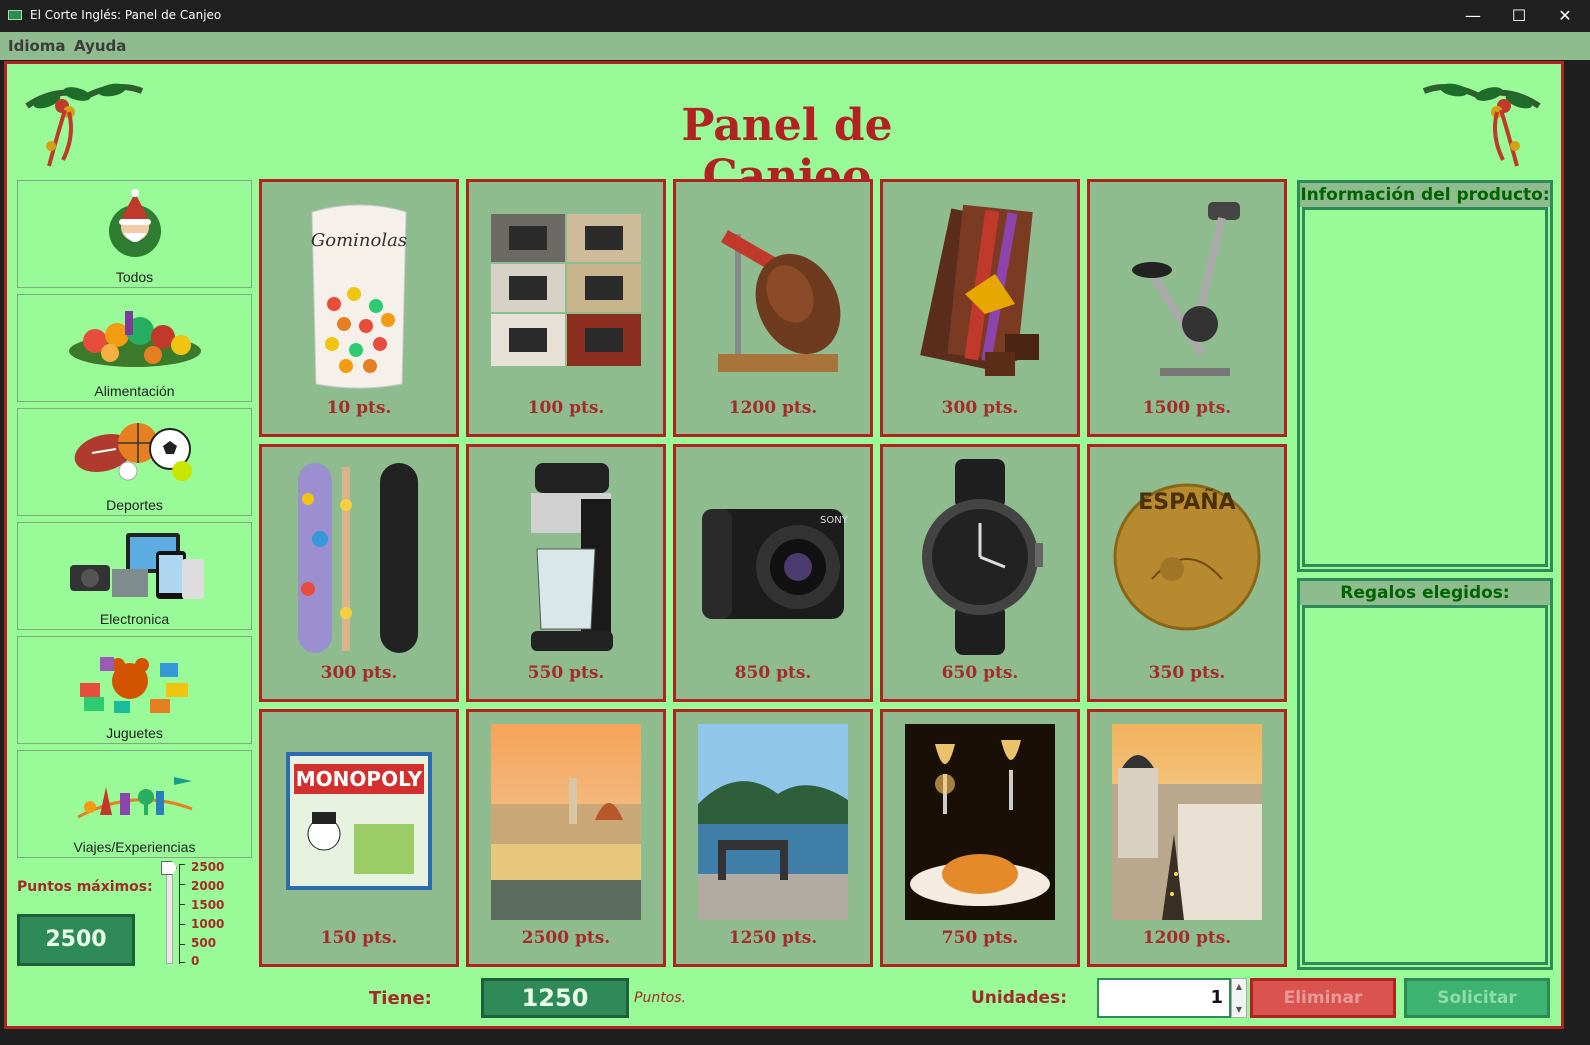  Describe the element at coordinates (779, 300) in the screenshot. I see `jamon-ham-stand-image` at that location.